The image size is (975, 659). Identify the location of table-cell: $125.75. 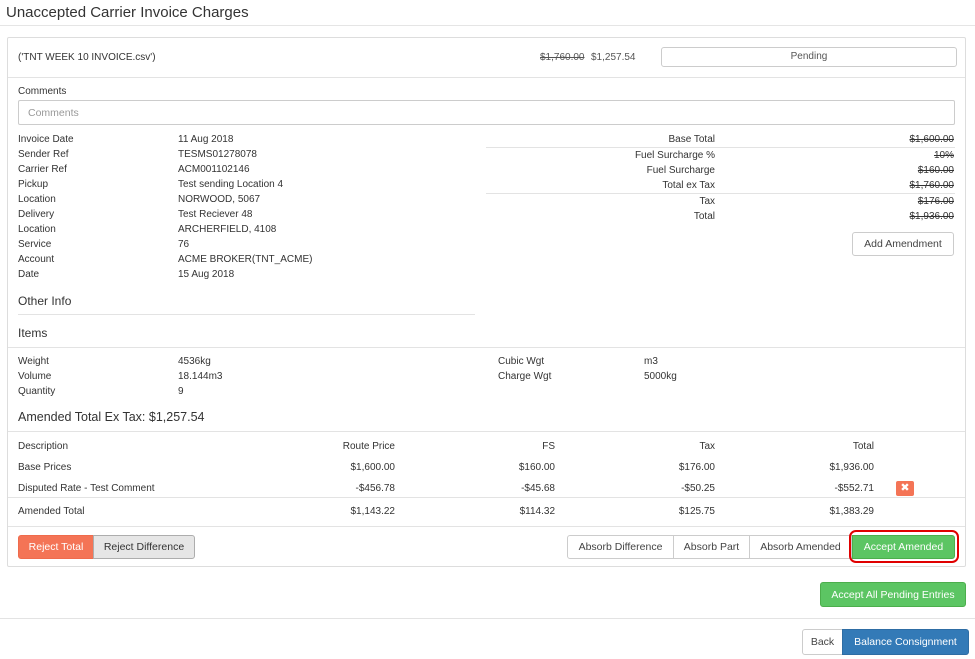
(696, 511).